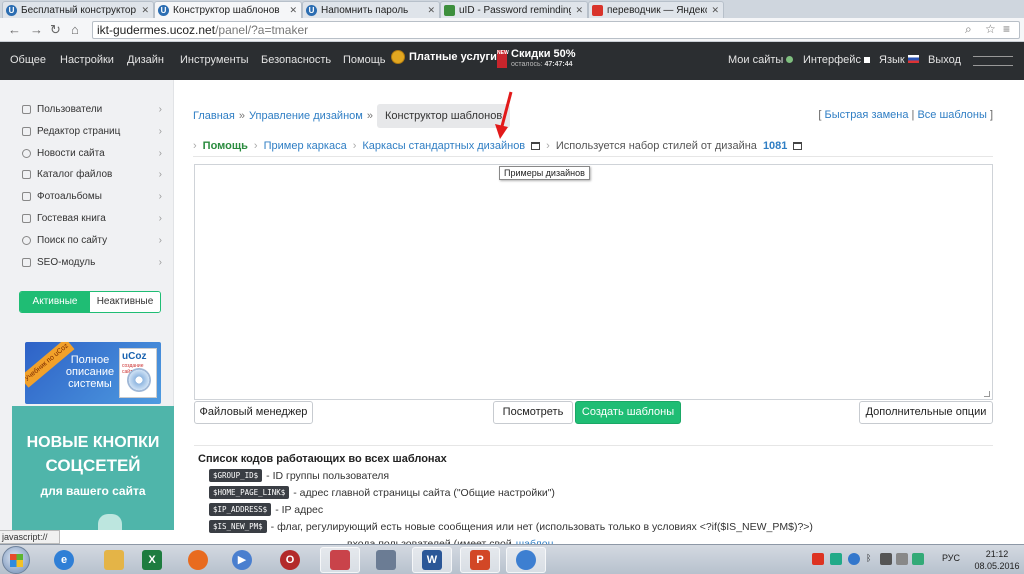 Image resolution: width=1024 pixels, height=574 pixels. Describe the element at coordinates (656, 9) in the screenshot. I see `browser-tab-5: переводчик — Яндекс.н ✕` at that location.